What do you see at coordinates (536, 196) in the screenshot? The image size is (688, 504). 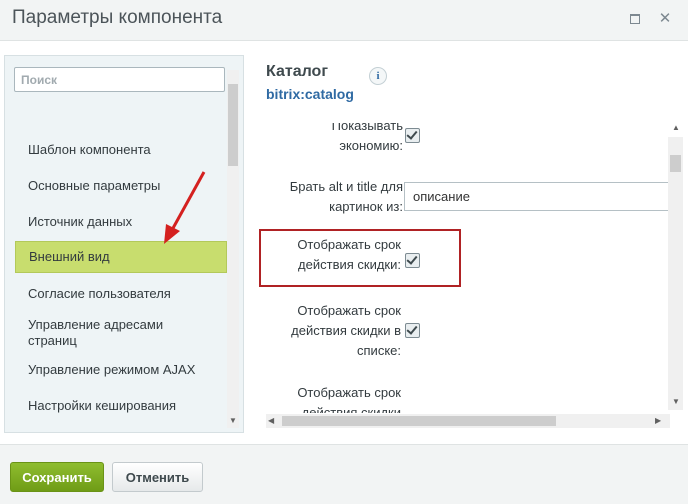 I see `alt-title-source-input: описание` at bounding box center [536, 196].